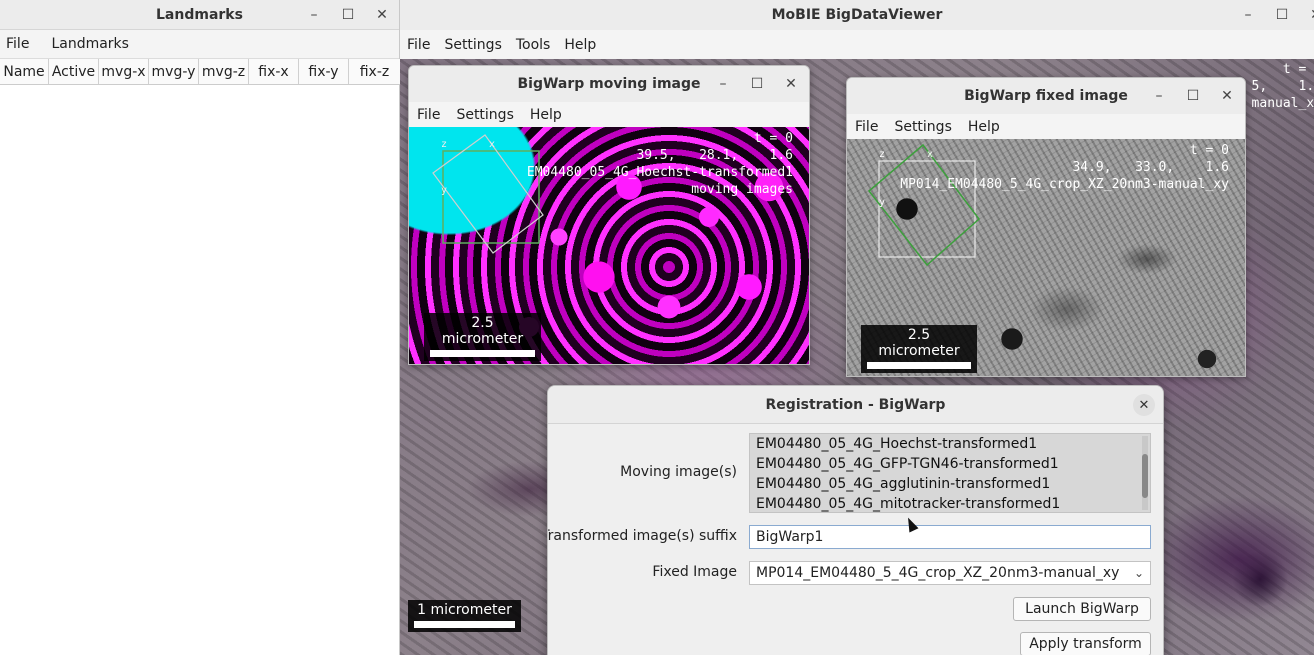 This screenshot has width=1314, height=655. I want to click on fixed-scalebar-label: 2.5 micrometer, so click(919, 343).